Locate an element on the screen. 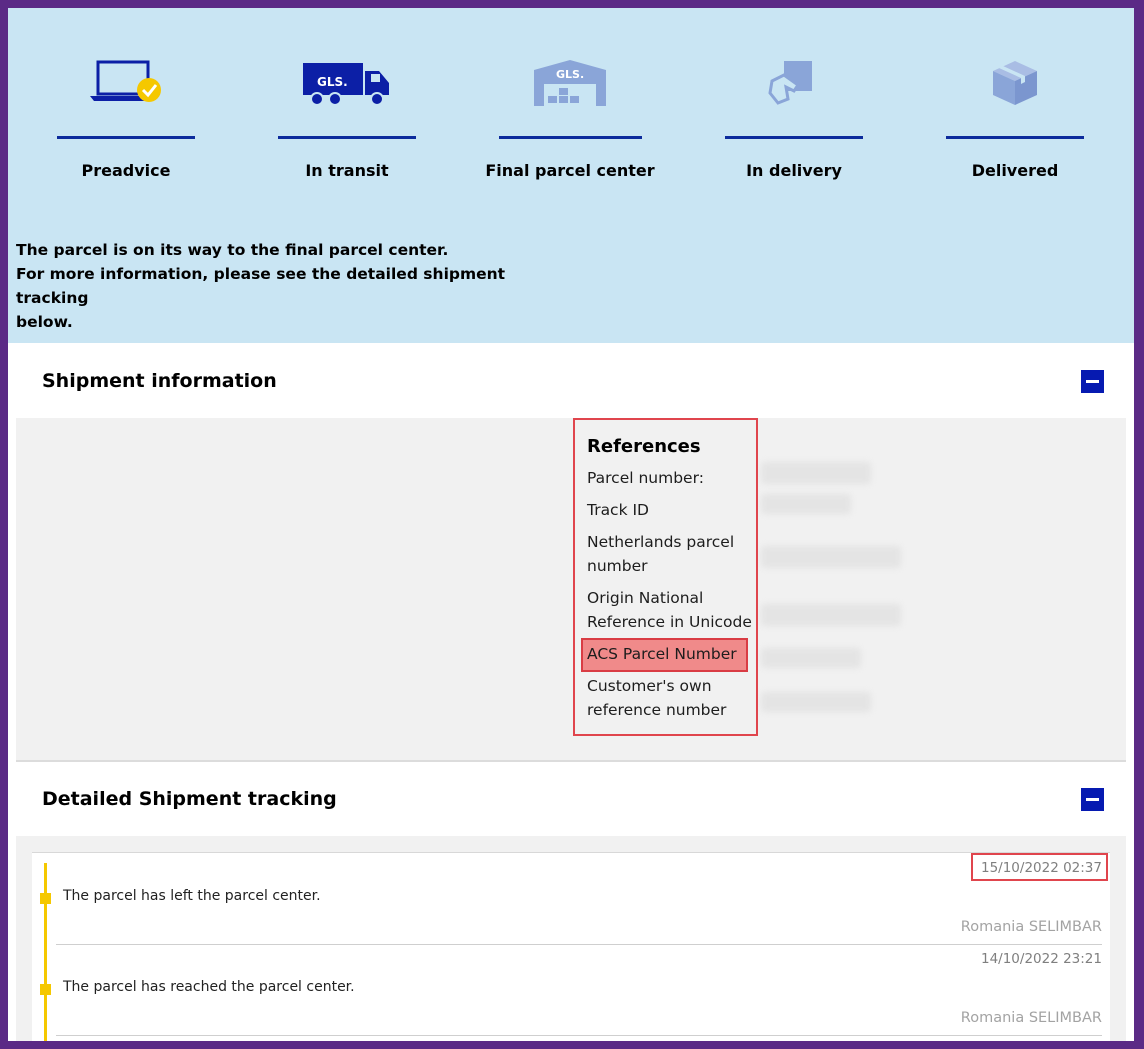  ref-track-id: Track ID is located at coordinates (618, 510).